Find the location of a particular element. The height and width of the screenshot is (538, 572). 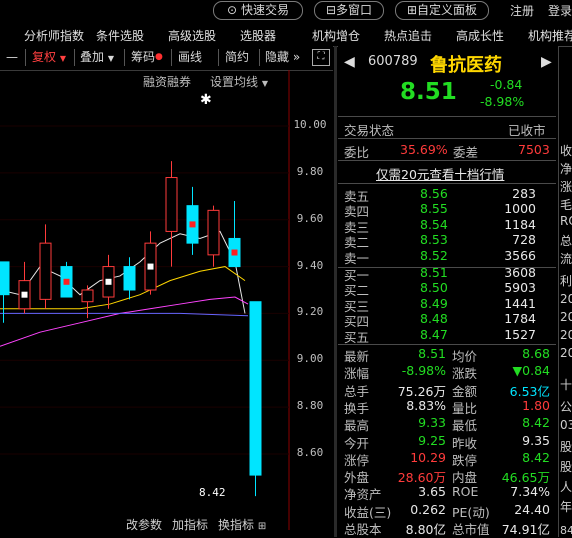

bid-level-label: 买五 is located at coordinates (356, 336).